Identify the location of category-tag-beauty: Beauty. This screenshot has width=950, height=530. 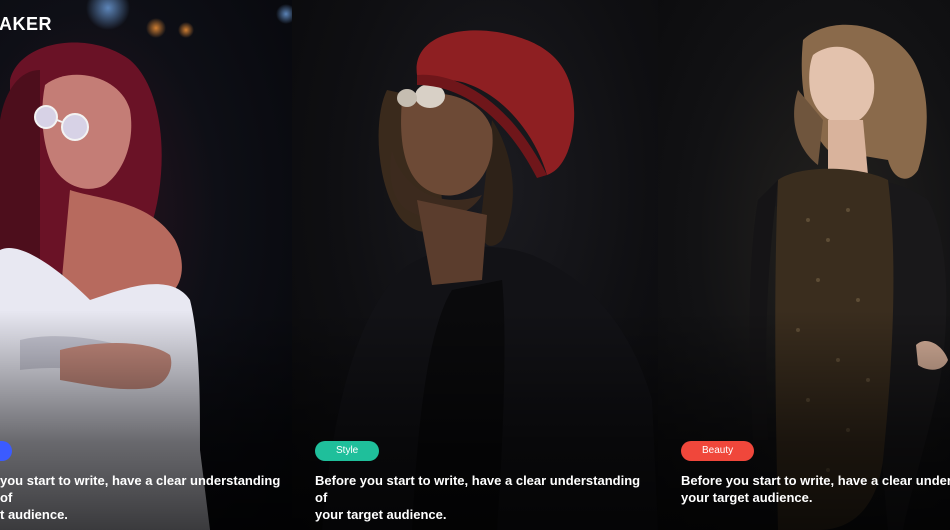
(718, 451).